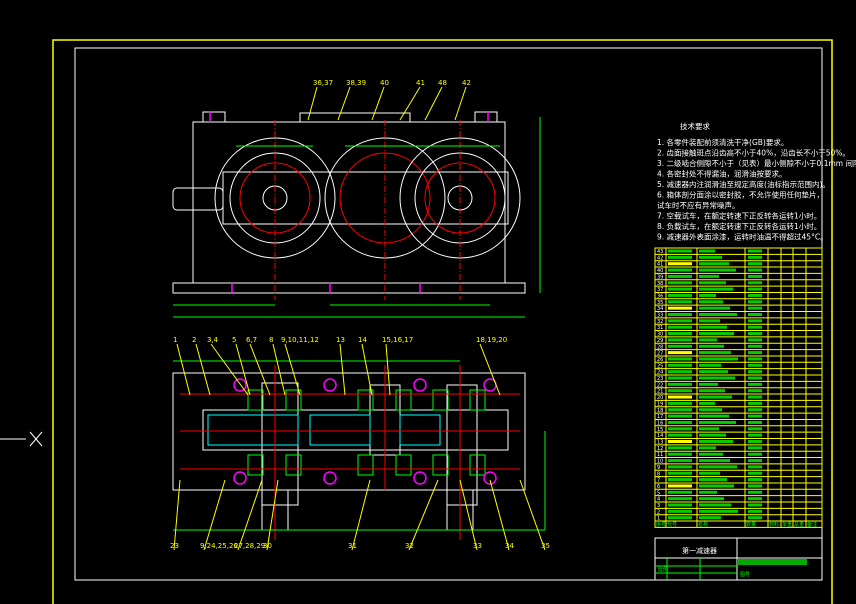  What do you see at coordinates (660, 443) in the screenshot?
I see `parts-row-number: 13` at bounding box center [660, 443].